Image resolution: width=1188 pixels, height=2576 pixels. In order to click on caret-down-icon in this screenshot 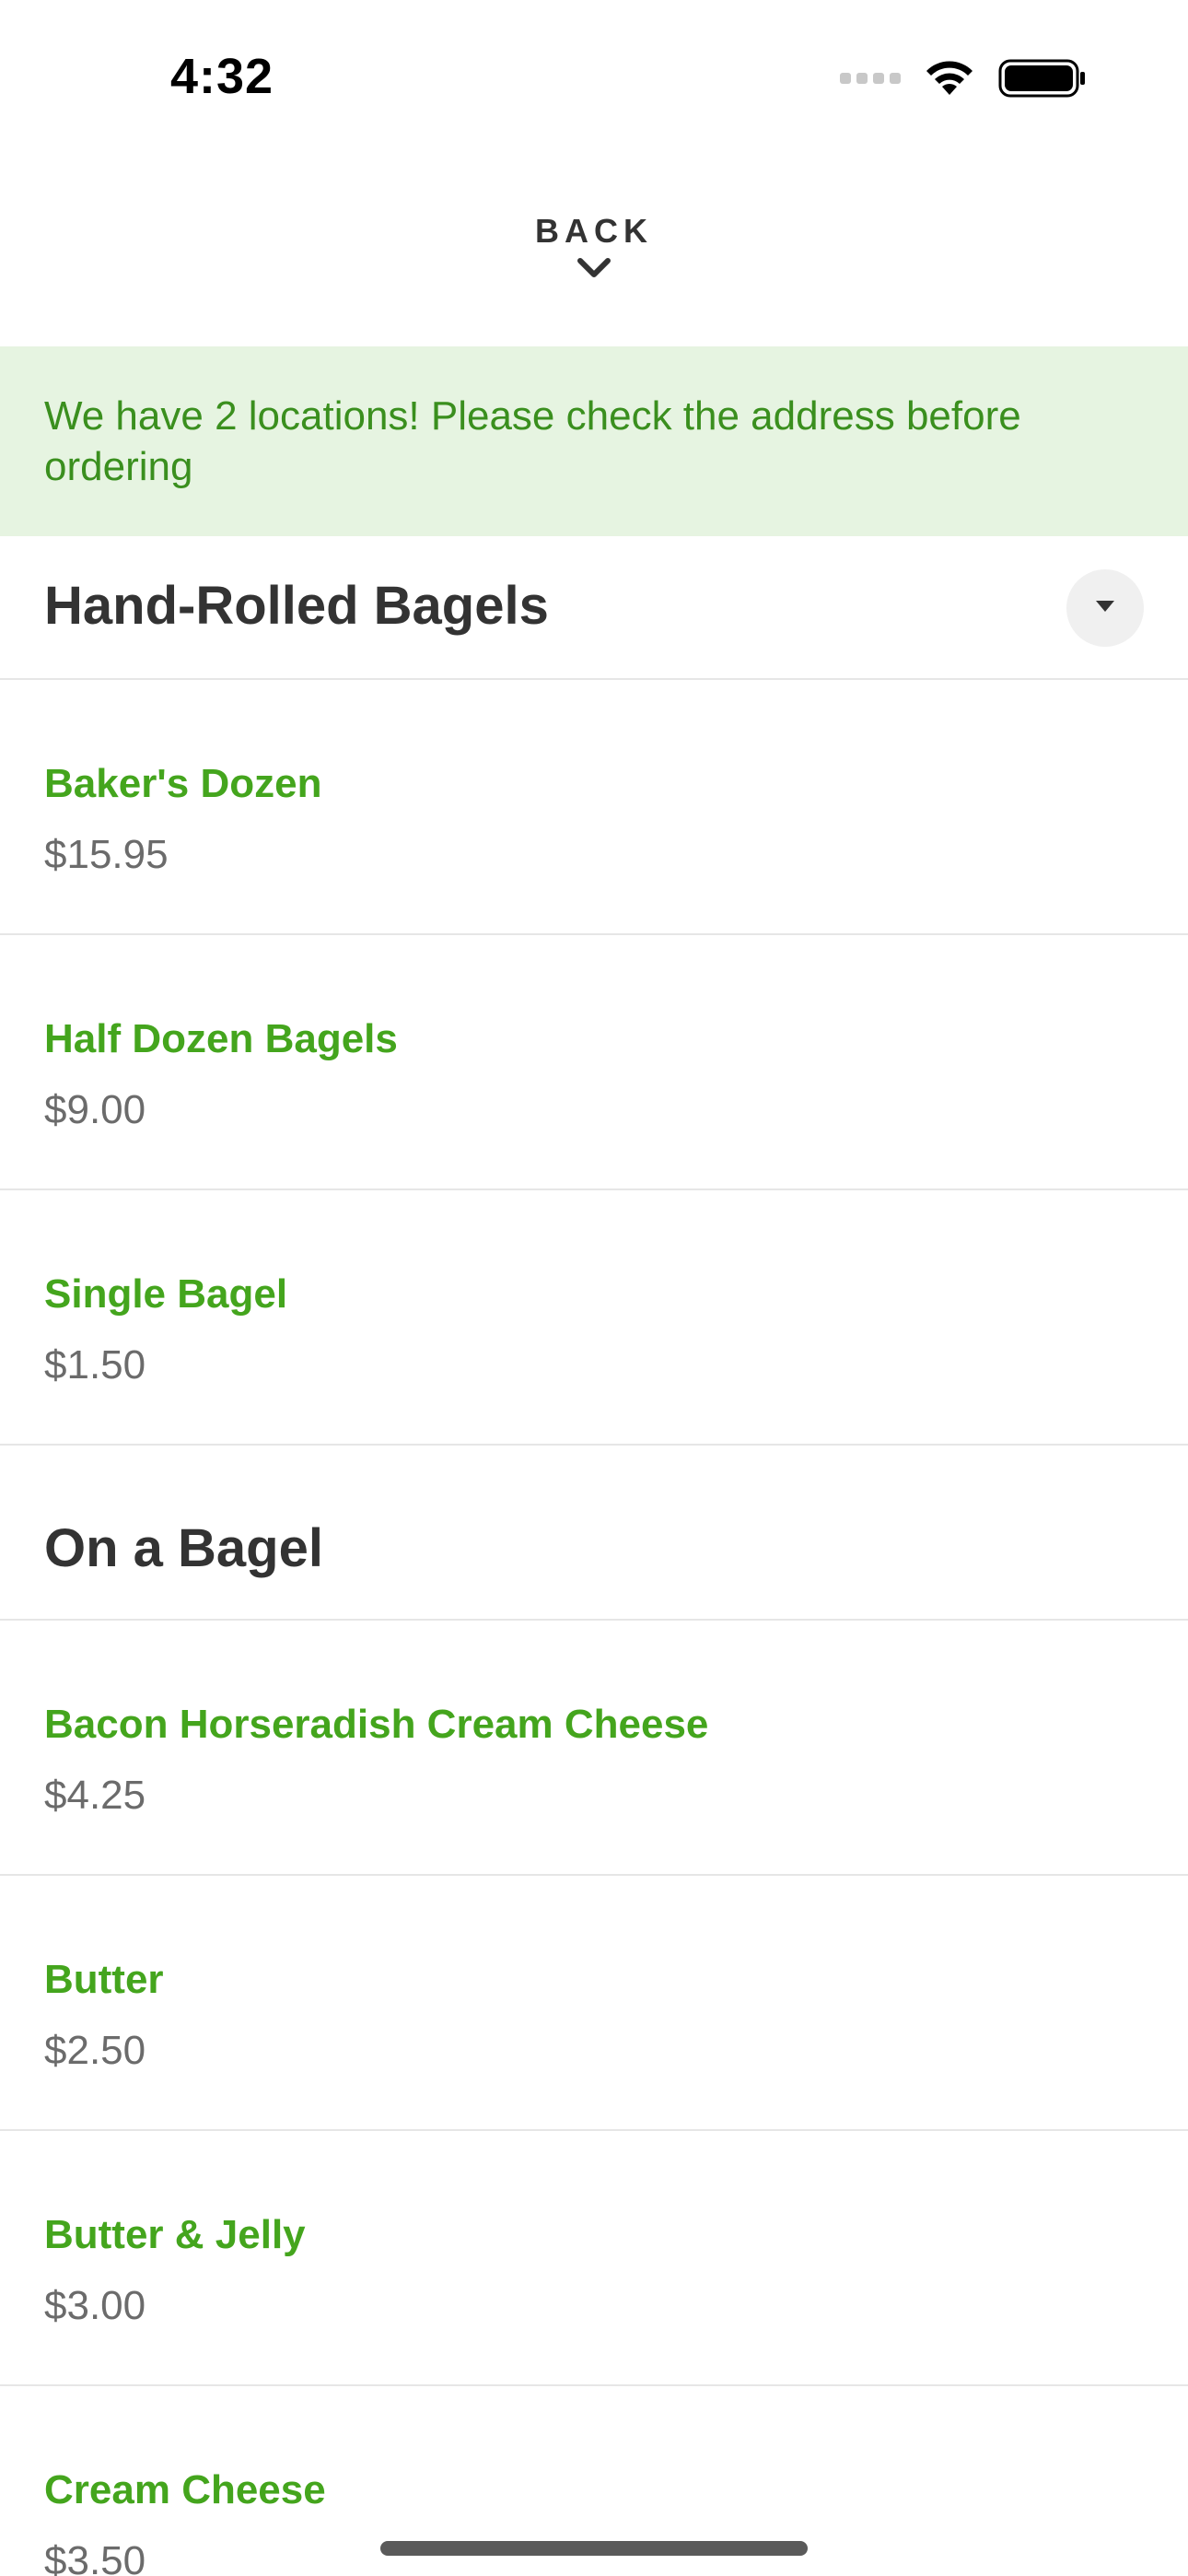, I will do `click(1105, 608)`.